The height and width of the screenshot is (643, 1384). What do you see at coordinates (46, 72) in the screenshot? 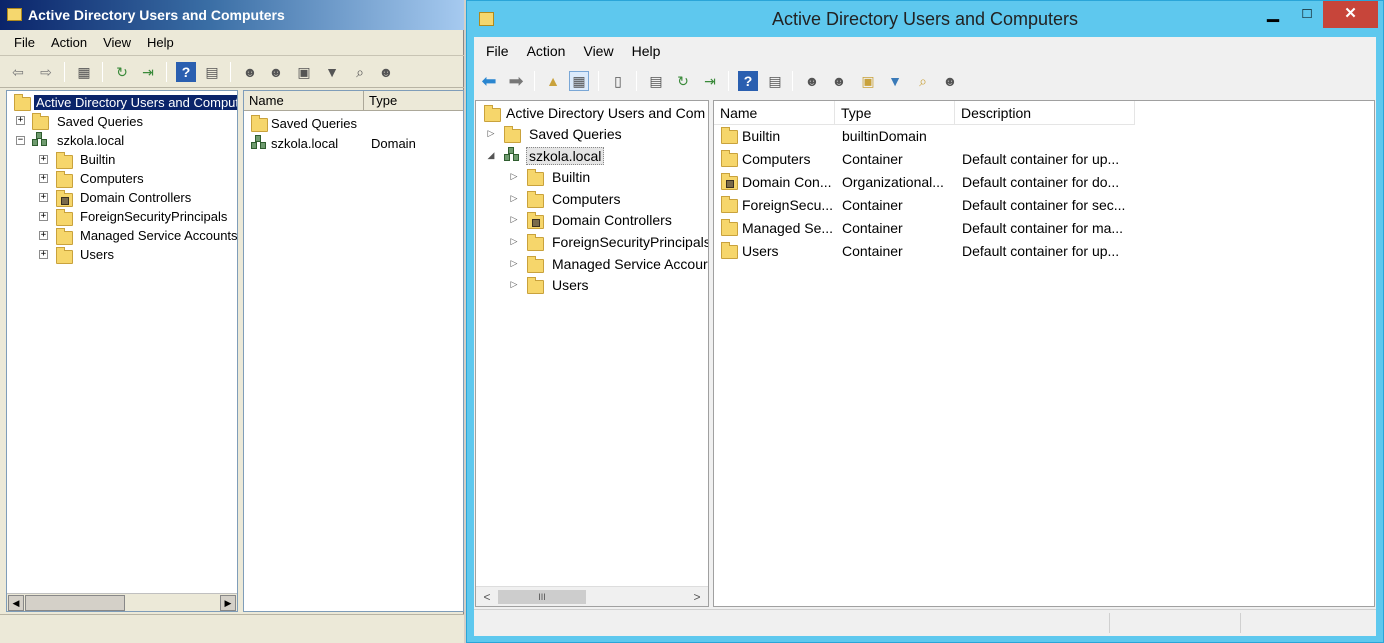
I see `forward-arrow-icon: ⇨` at bounding box center [46, 72].